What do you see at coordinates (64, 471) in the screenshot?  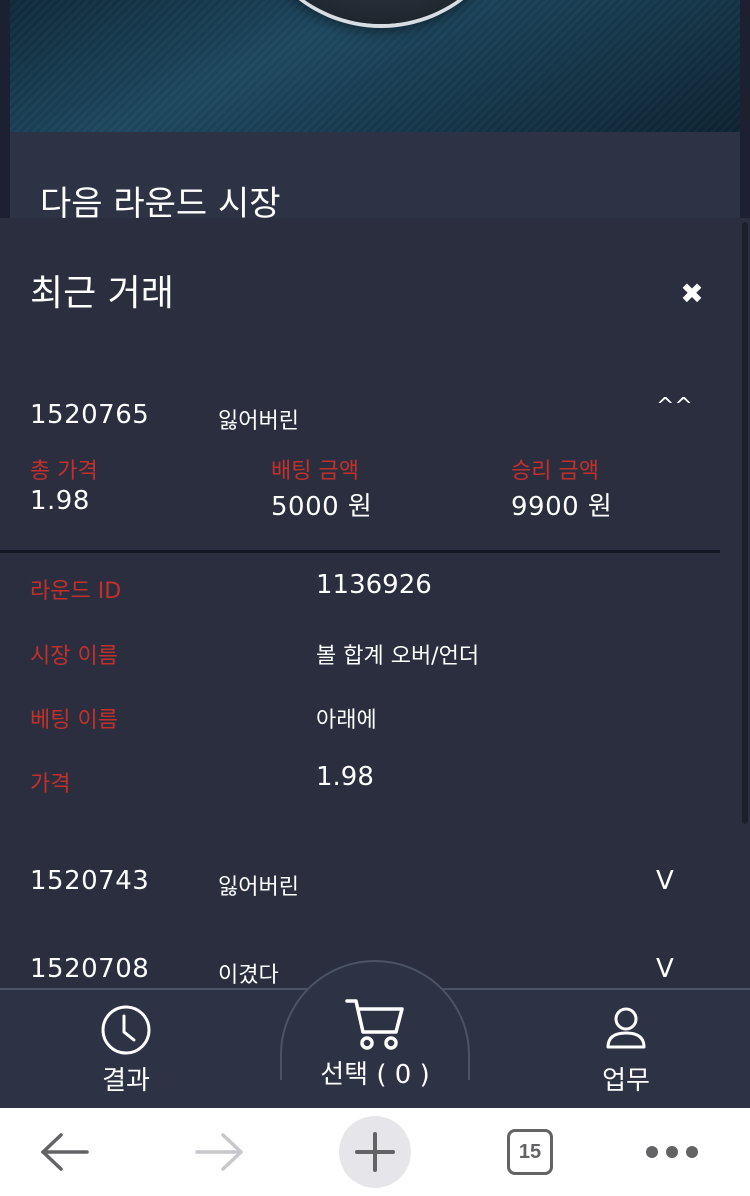 I see `total-price-label: 총 가격` at bounding box center [64, 471].